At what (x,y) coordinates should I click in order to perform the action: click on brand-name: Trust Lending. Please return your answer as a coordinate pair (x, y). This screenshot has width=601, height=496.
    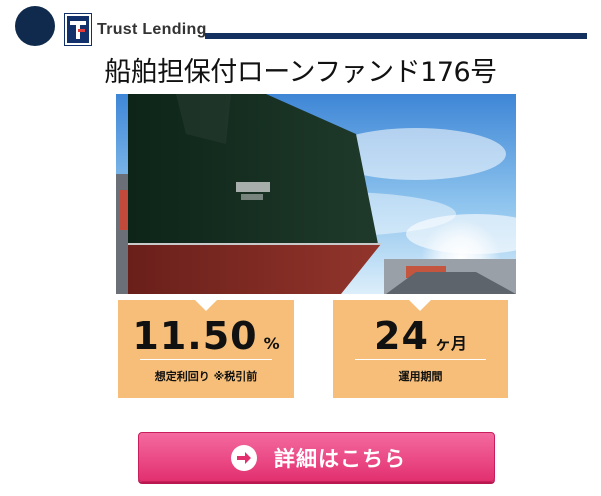
    Looking at the image, I should click on (152, 30).